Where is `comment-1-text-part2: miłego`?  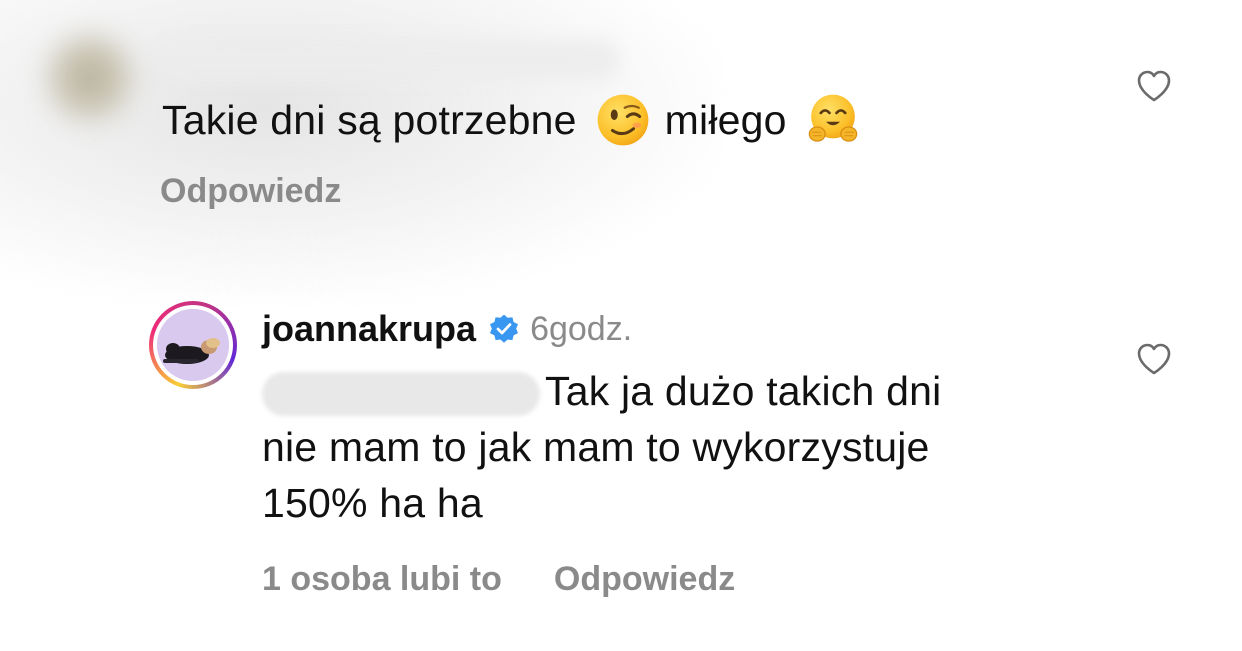
comment-1-text-part2: miłego is located at coordinates (725, 119).